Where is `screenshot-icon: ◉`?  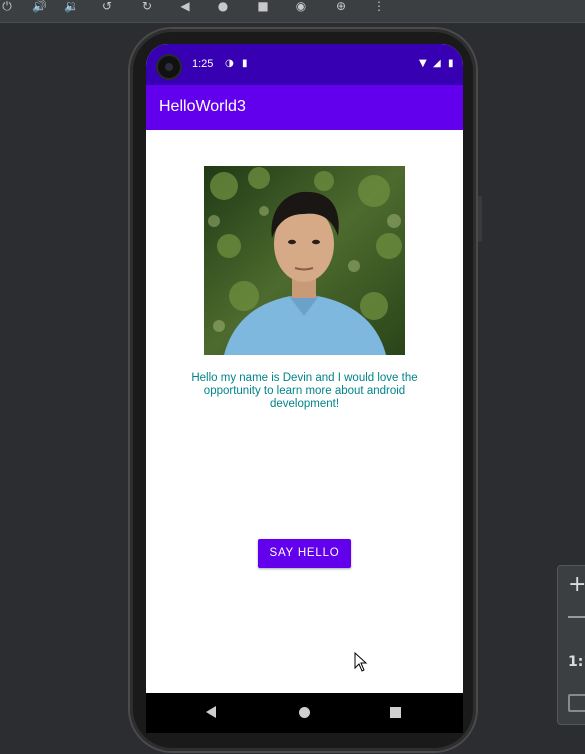 screenshot-icon: ◉ is located at coordinates (301, 6).